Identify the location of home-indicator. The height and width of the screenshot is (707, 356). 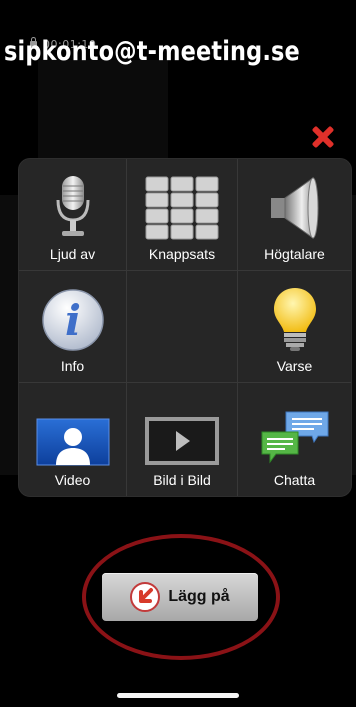
(178, 695).